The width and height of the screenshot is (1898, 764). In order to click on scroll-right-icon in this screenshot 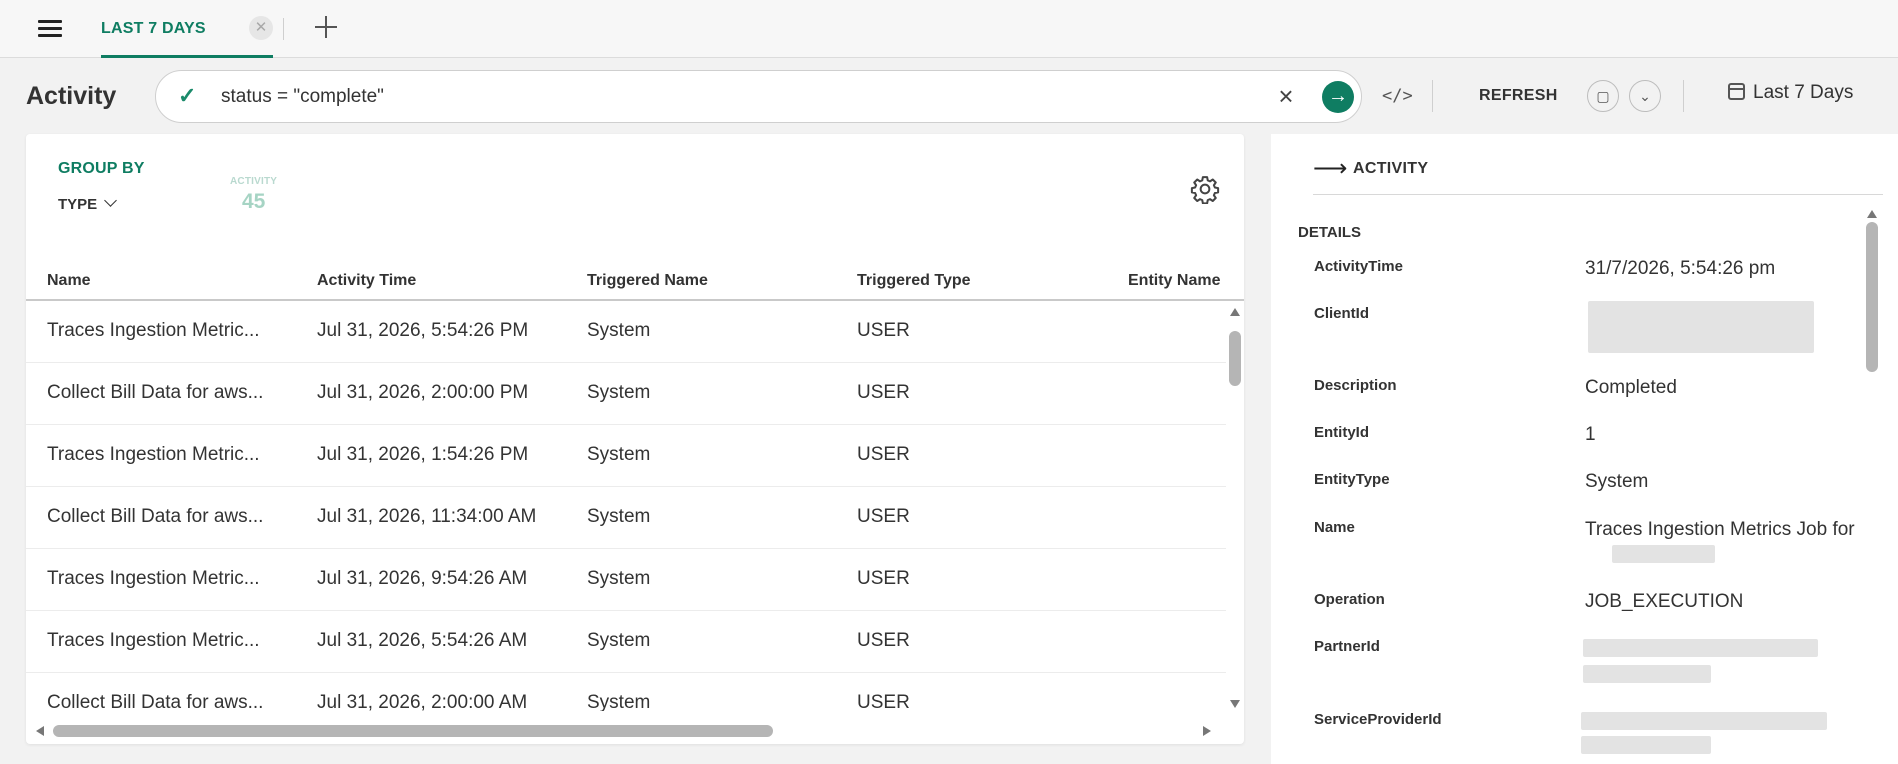, I will do `click(1207, 731)`.